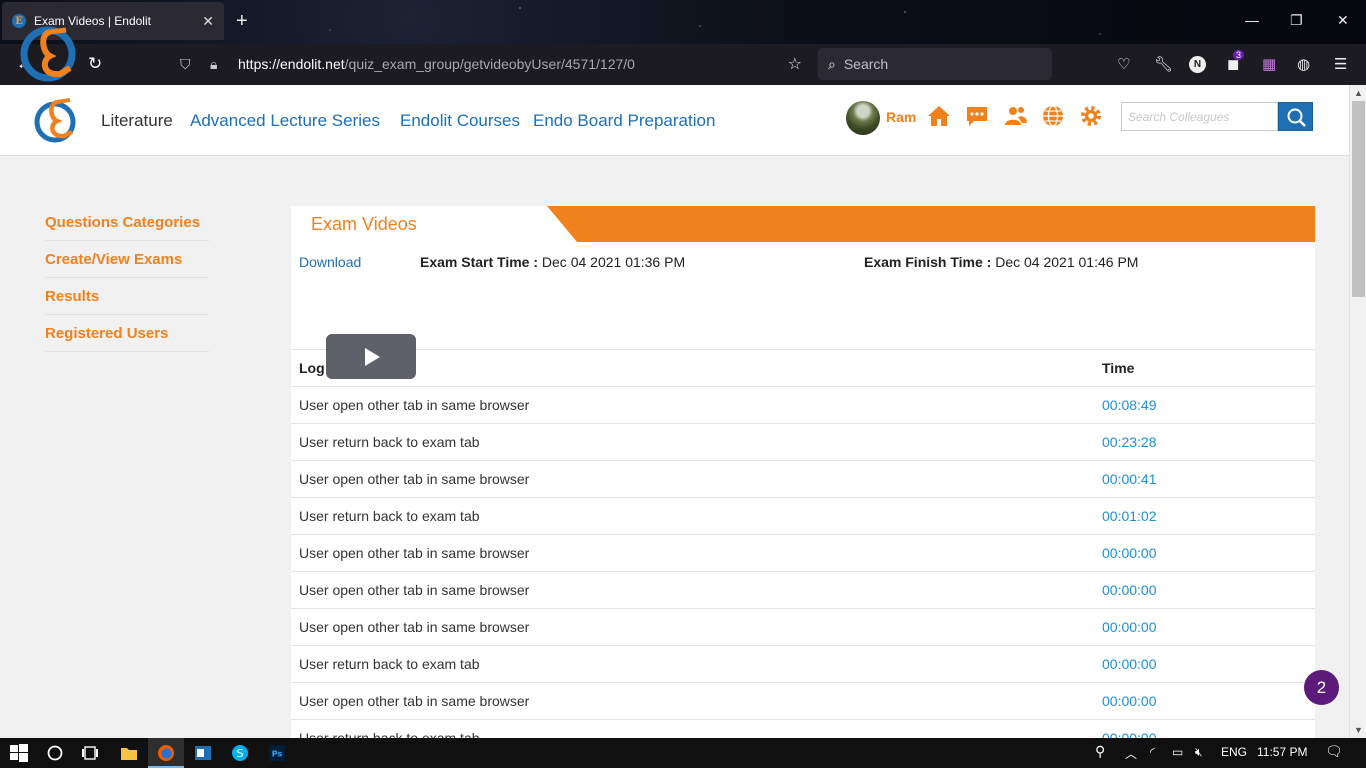  What do you see at coordinates (795, 64) in the screenshot?
I see `bookmark-star-icon: ☆` at bounding box center [795, 64].